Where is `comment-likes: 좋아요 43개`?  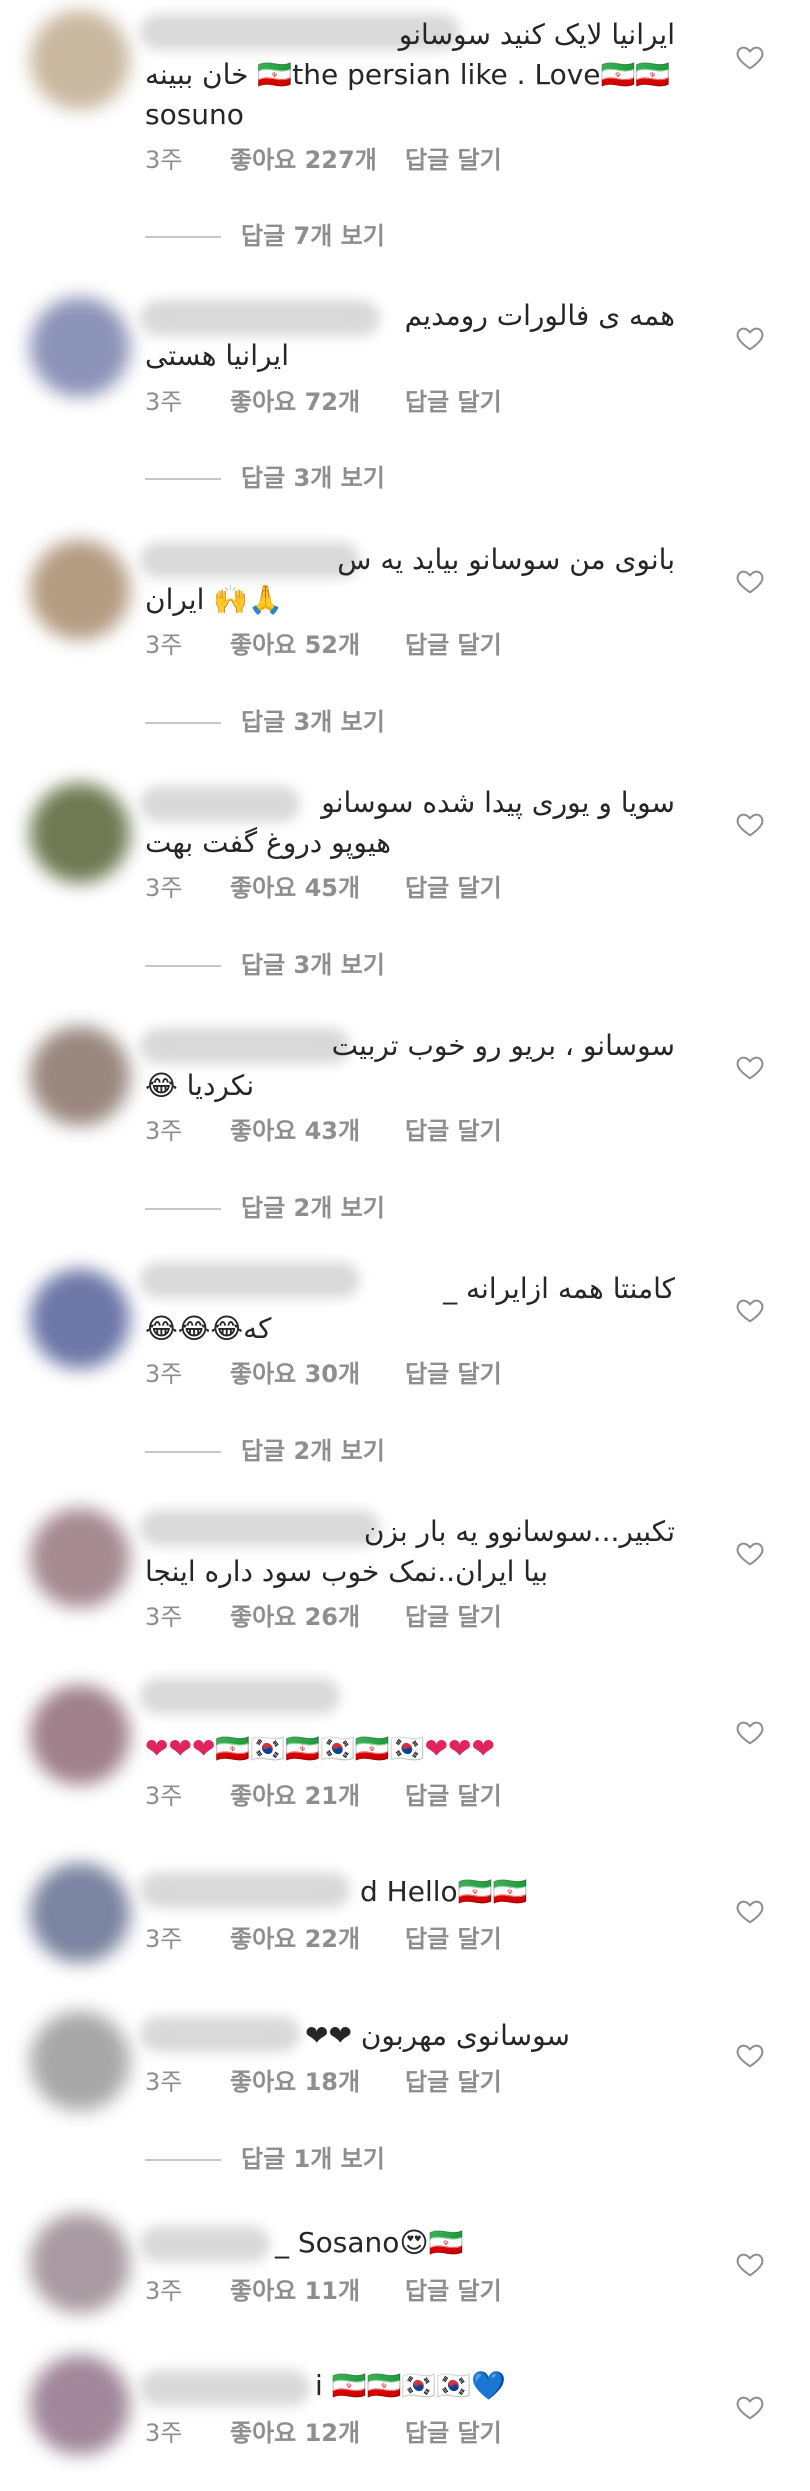
comment-likes: 좋아요 43개 is located at coordinates (317, 1131).